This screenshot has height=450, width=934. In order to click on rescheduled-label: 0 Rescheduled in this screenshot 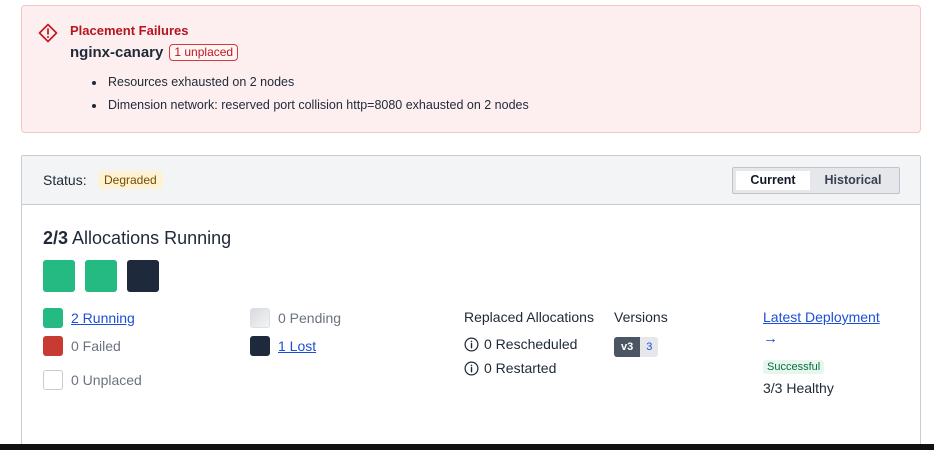, I will do `click(531, 344)`.